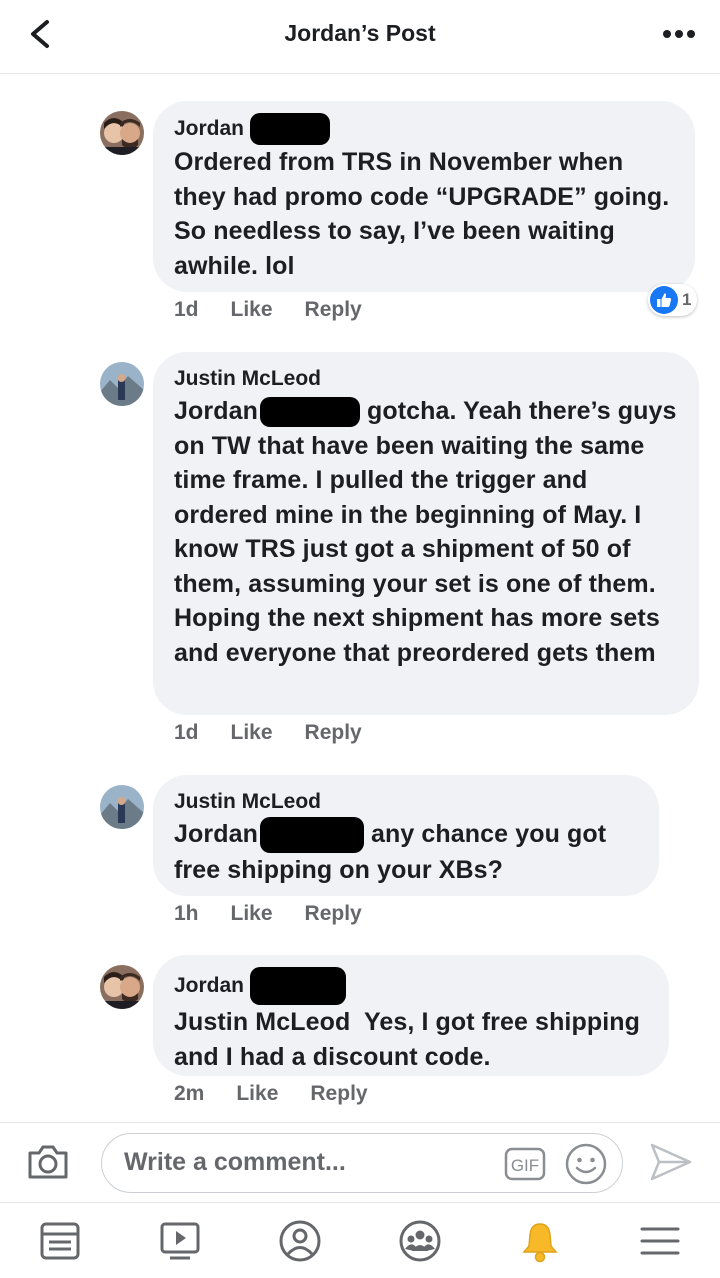 This screenshot has height=1278, width=720. What do you see at coordinates (189, 1093) in the screenshot?
I see `comment-time: 2m` at bounding box center [189, 1093].